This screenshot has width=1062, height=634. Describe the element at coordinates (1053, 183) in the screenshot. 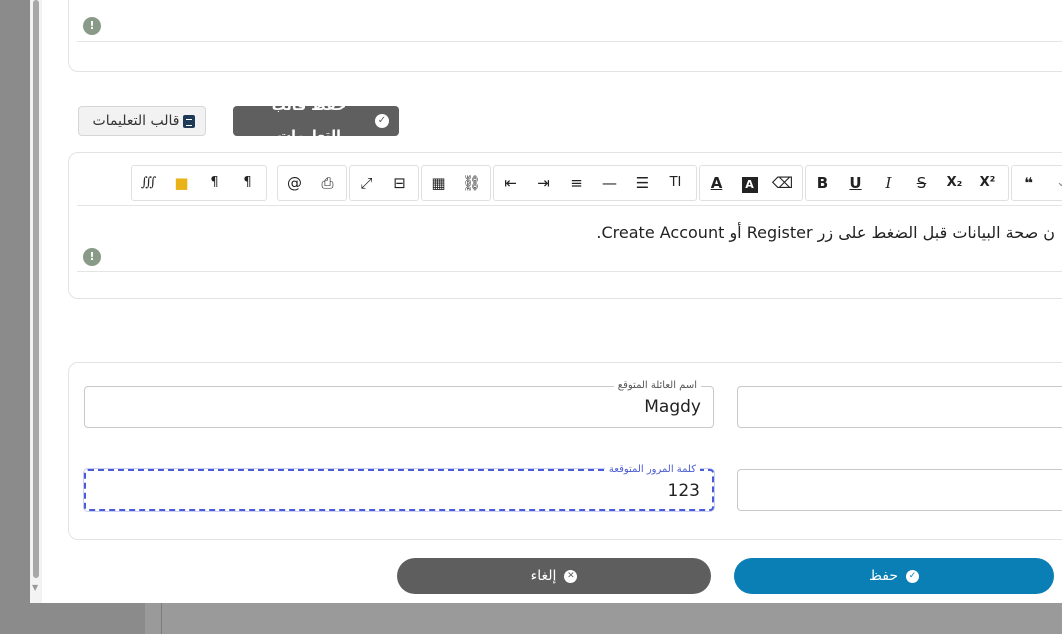

I see `chevron-down-icon: ⌄` at that location.